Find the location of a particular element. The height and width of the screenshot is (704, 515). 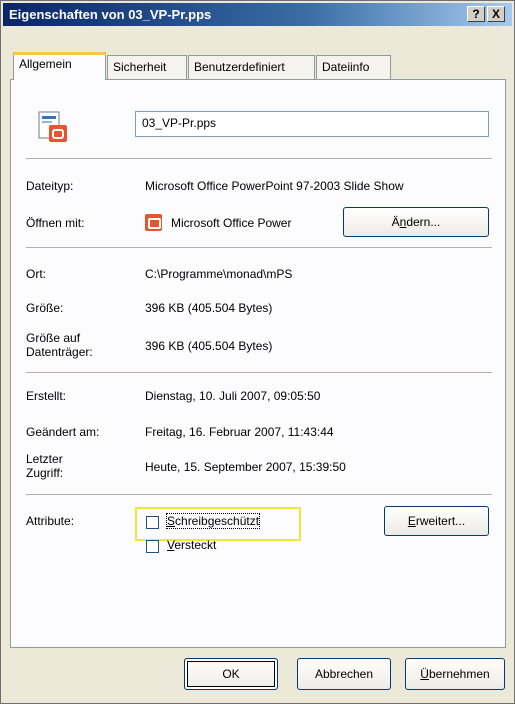

readonly-accelerator: S is located at coordinates (171, 521).